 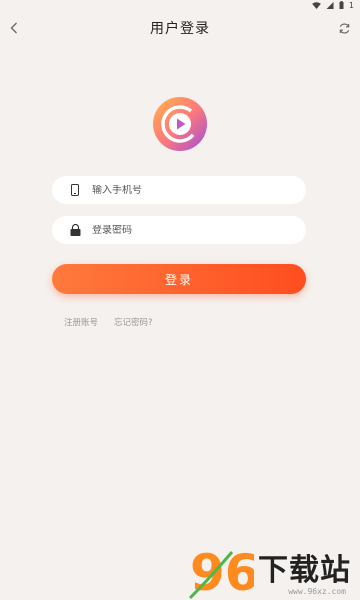 I want to click on battery-icon, so click(x=341, y=5).